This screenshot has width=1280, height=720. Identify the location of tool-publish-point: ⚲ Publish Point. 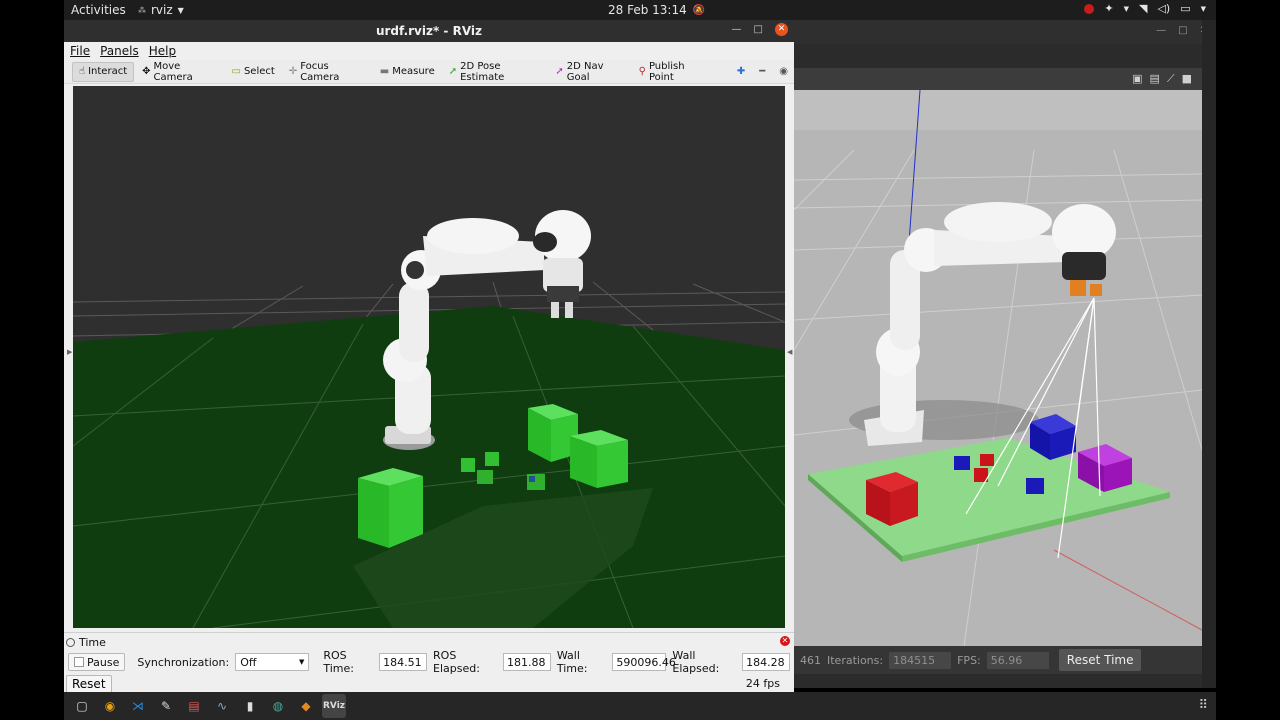
(673, 71).